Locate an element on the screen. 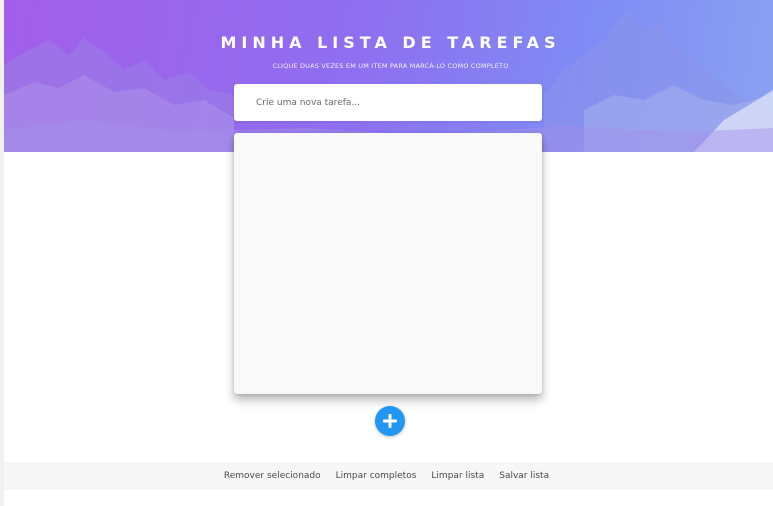  plus-icon is located at coordinates (390, 421).